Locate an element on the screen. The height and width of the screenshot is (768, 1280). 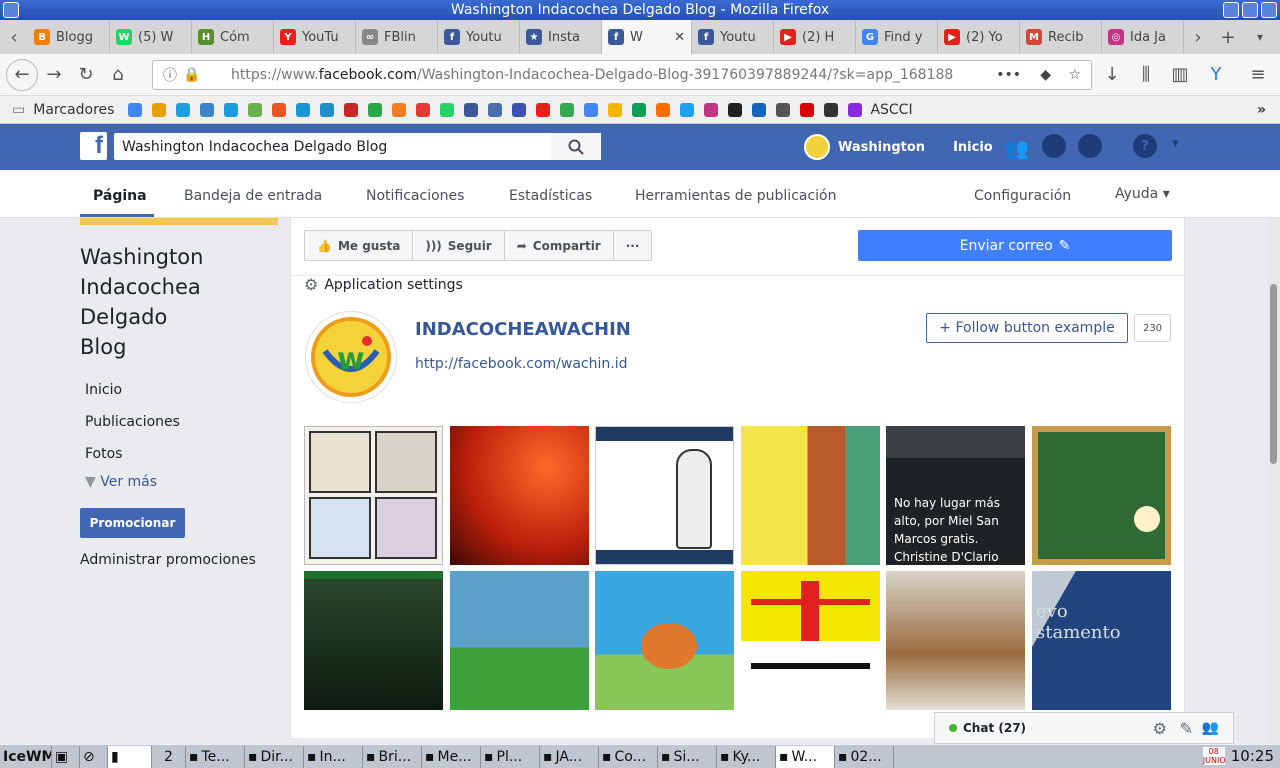
window-menu-icon is located at coordinates (11, 10).